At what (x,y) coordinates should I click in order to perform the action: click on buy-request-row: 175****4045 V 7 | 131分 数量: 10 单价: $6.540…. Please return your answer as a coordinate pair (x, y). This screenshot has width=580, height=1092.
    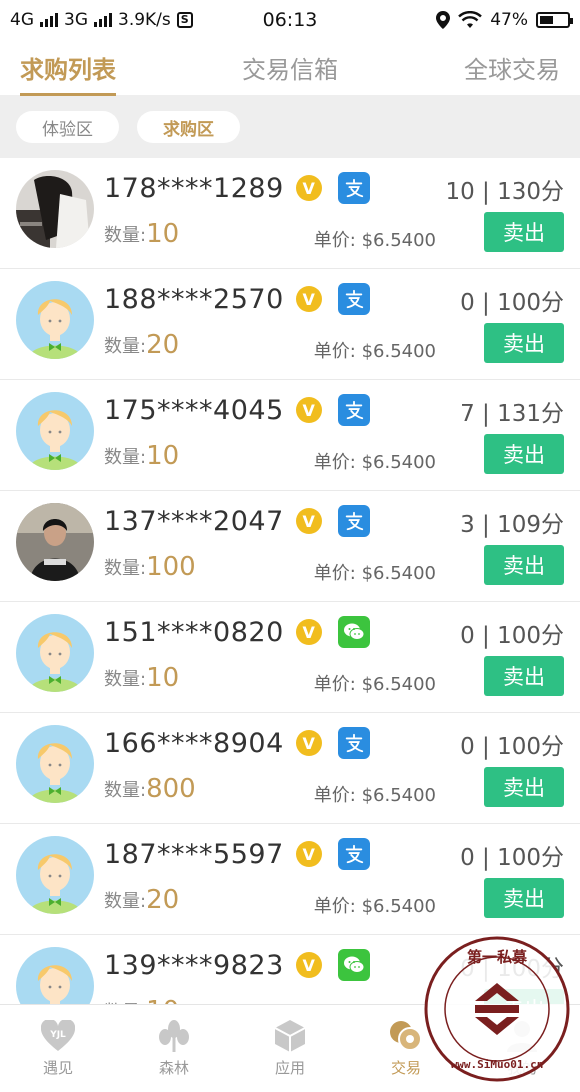
    Looking at the image, I should click on (290, 435).